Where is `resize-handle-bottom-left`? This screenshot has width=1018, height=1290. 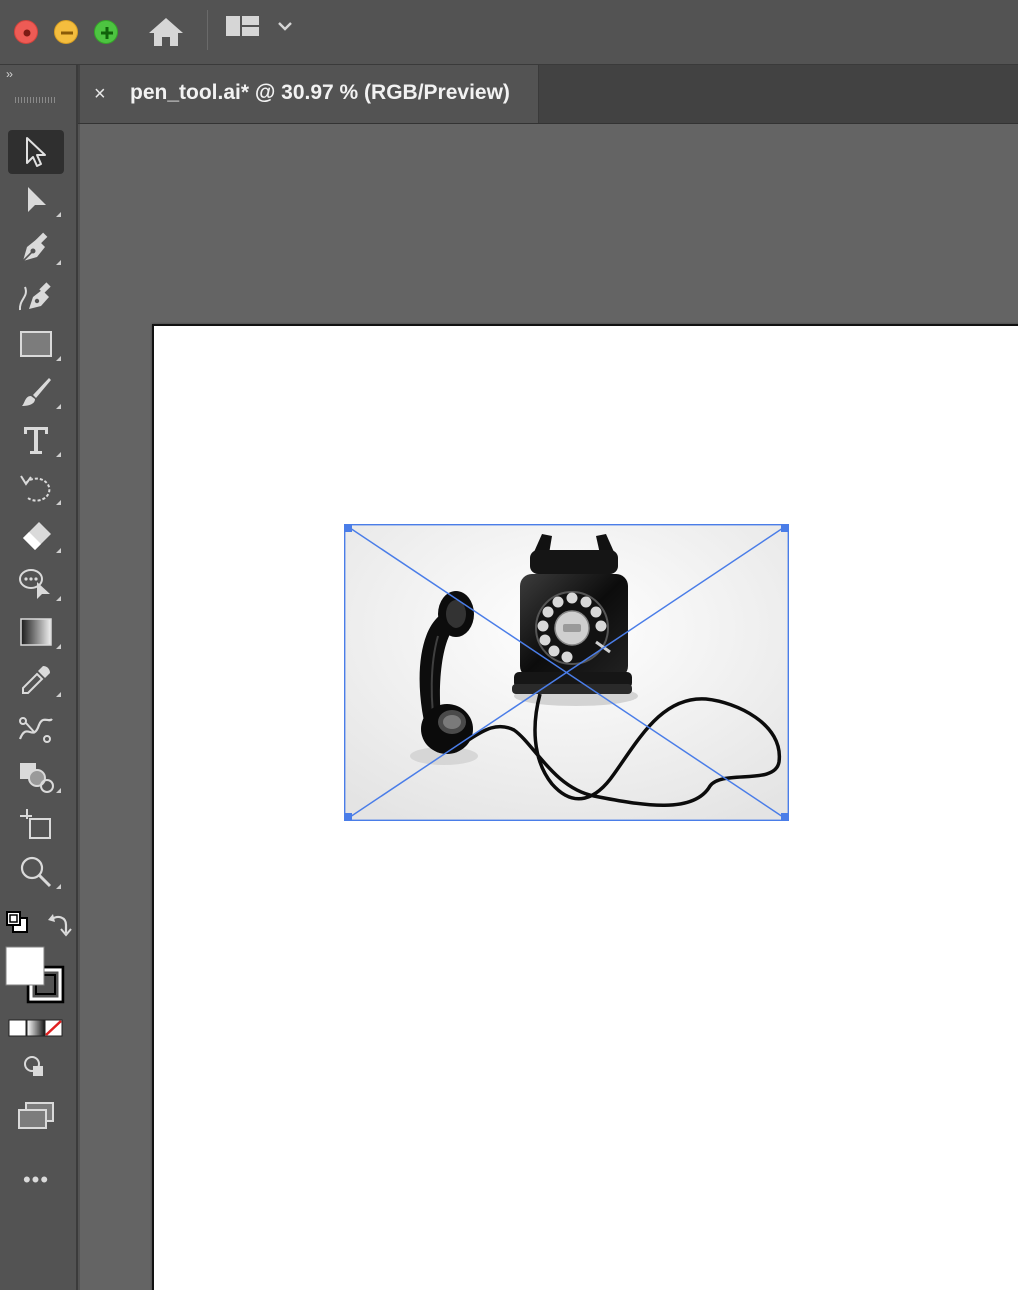
resize-handle-bottom-left is located at coordinates (348, 817).